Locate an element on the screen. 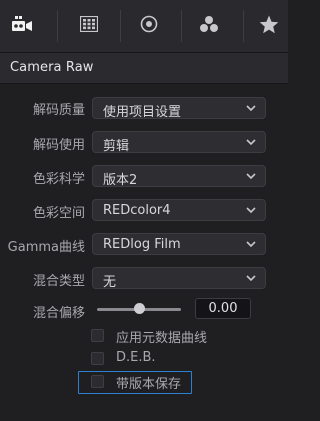  color-dots-icon is located at coordinates (209, 26).